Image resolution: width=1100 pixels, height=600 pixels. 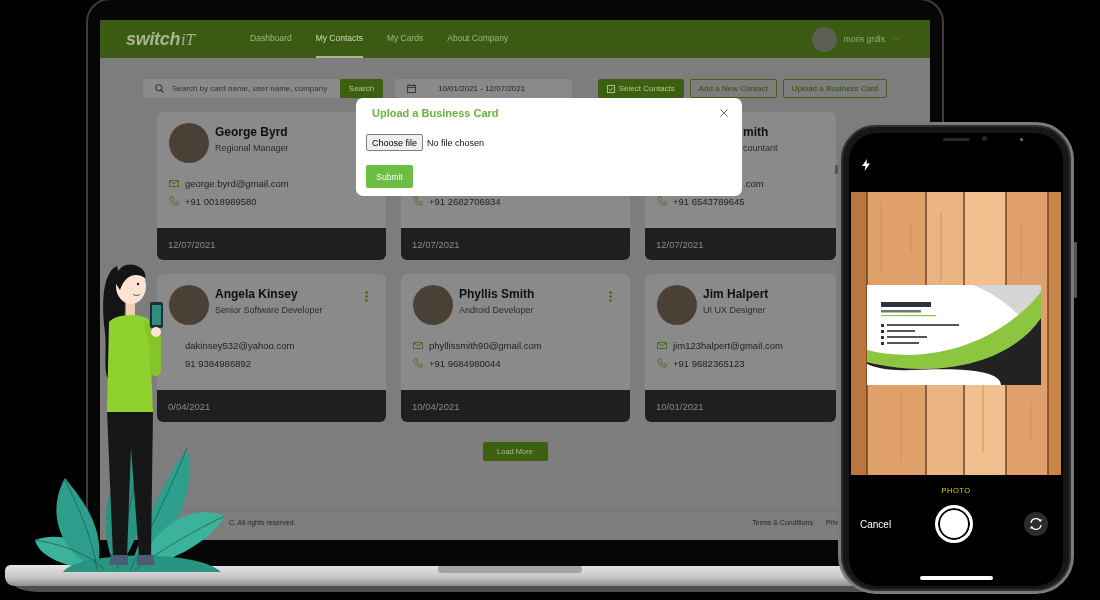 What do you see at coordinates (218, 363) in the screenshot?
I see `contact-phone: 91 9384986892` at bounding box center [218, 363].